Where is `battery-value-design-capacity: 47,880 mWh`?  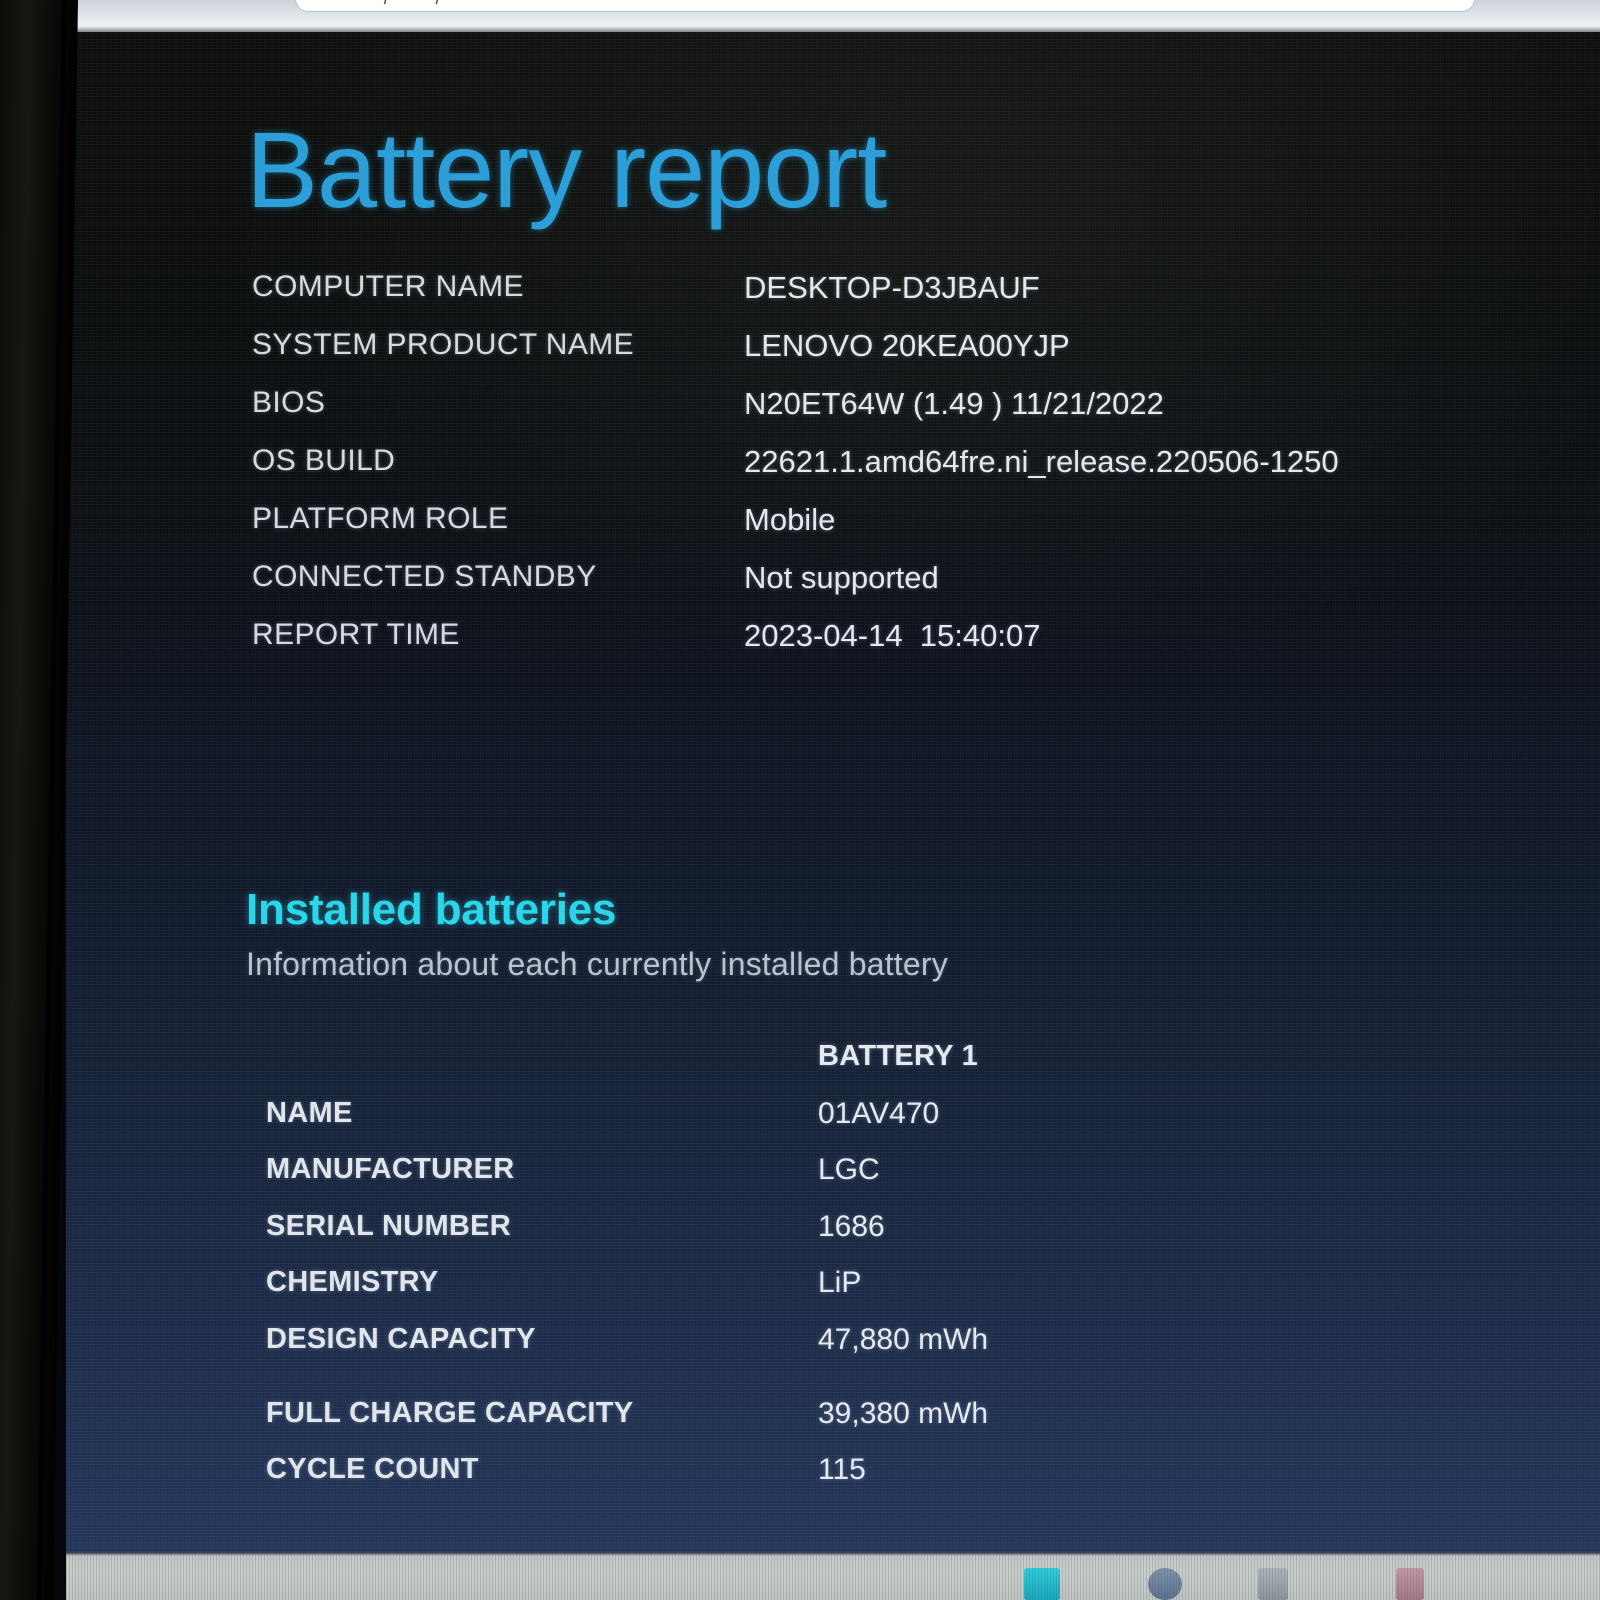
battery-value-design-capacity: 47,880 mWh is located at coordinates (903, 1339).